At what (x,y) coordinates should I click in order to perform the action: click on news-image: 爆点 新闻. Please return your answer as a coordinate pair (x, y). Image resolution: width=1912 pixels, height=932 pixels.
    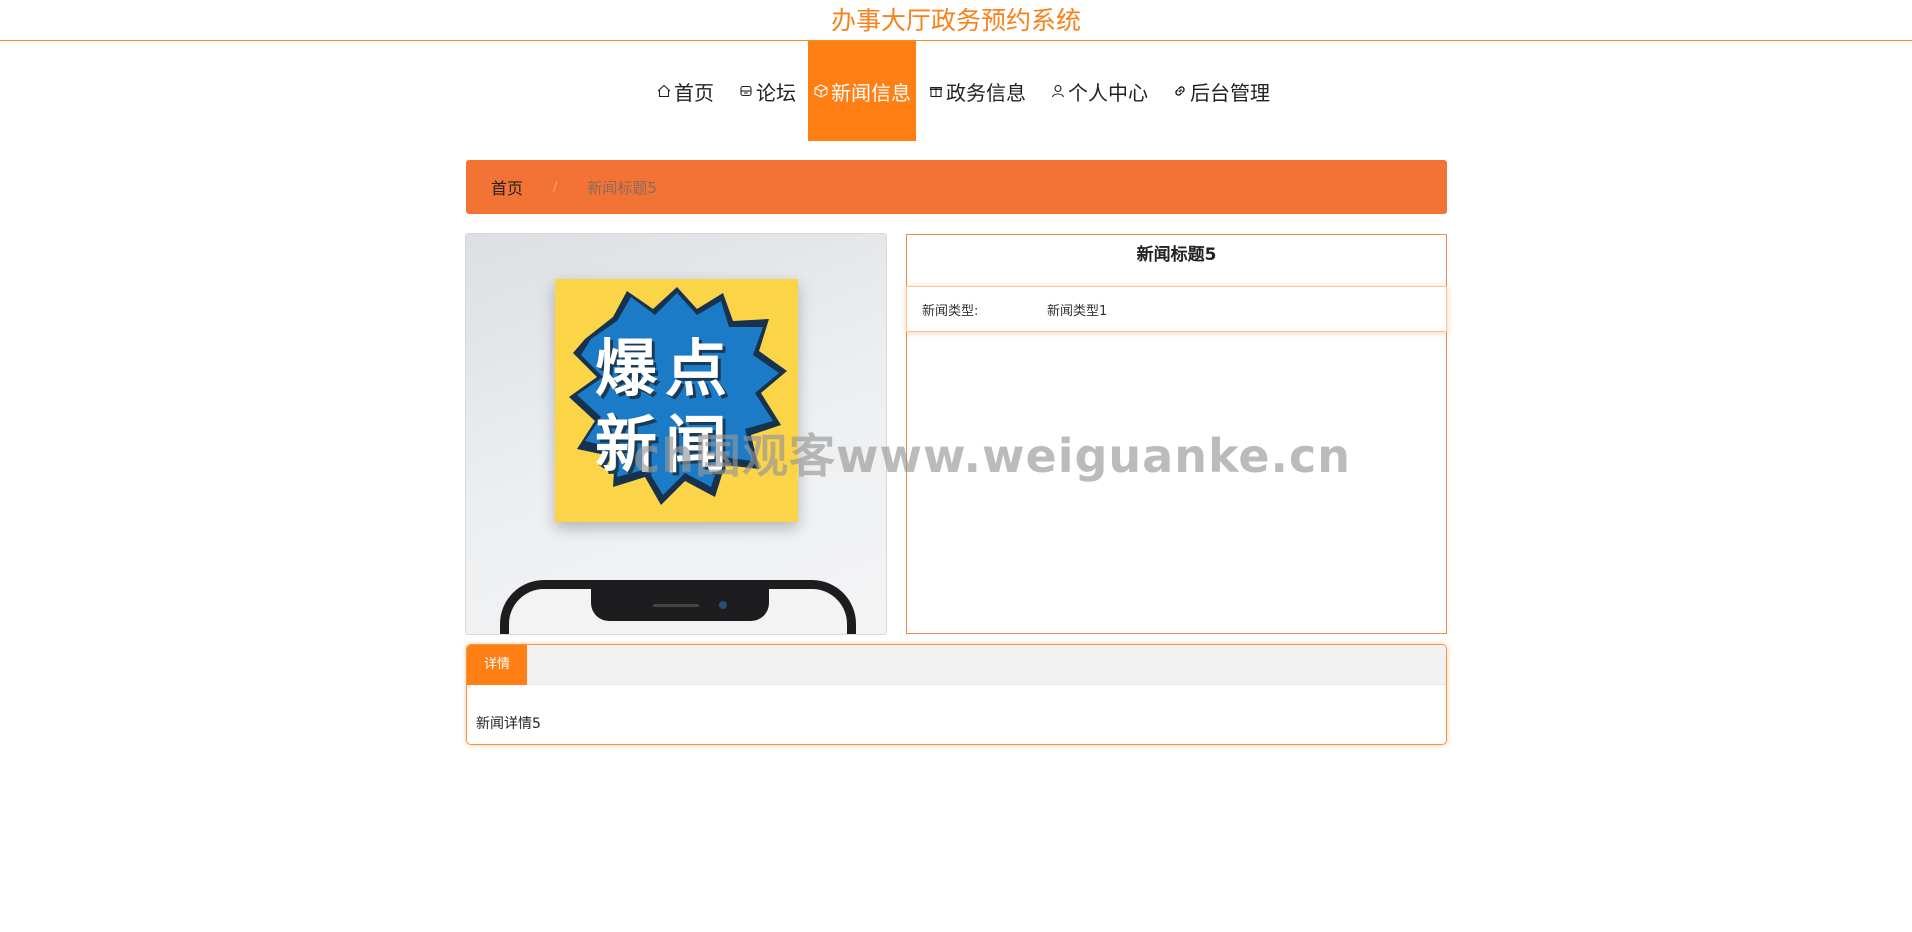
    Looking at the image, I should click on (676, 434).